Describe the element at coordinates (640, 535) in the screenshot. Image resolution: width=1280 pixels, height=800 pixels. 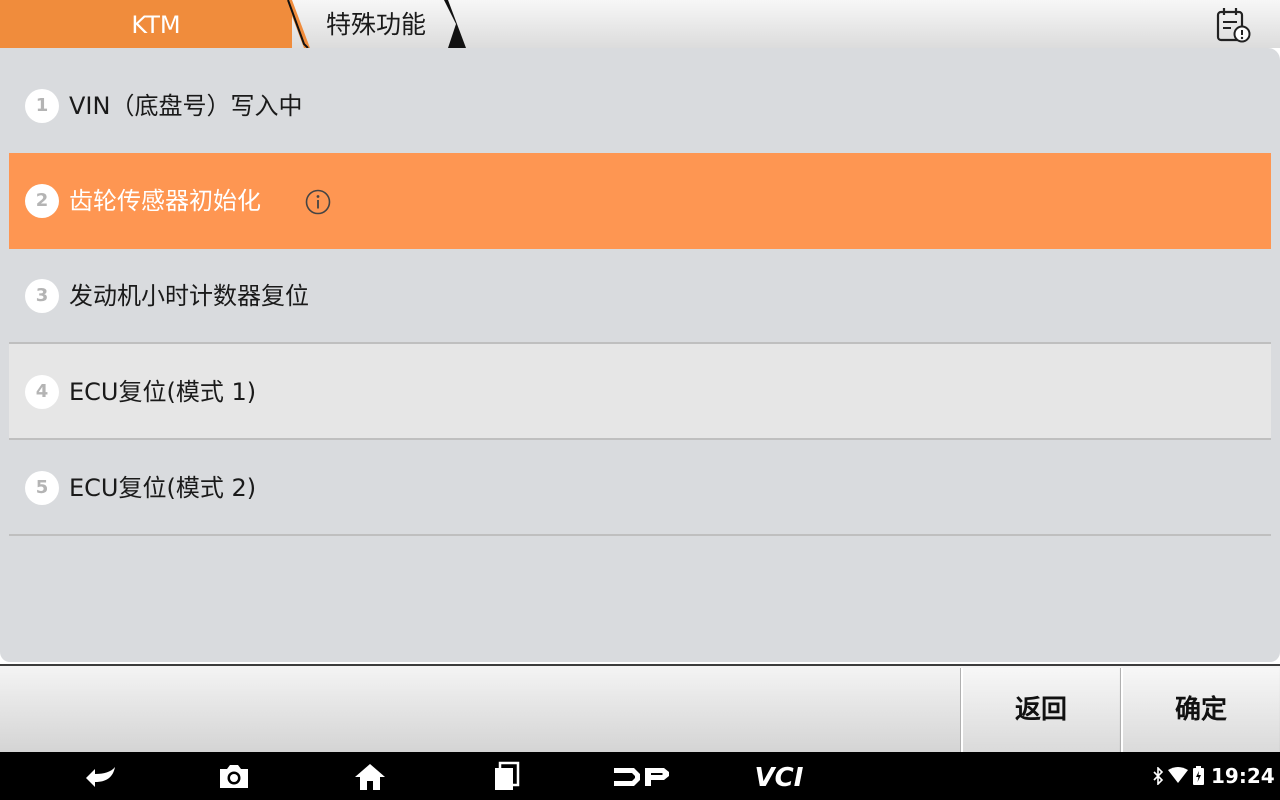
I see `divider` at that location.